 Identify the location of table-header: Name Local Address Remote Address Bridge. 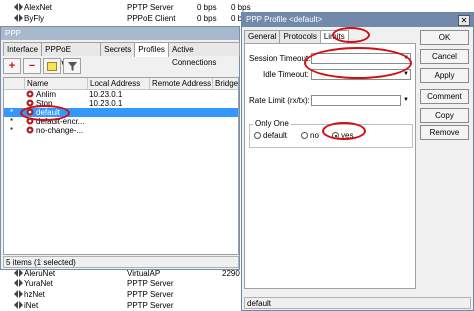
(121, 84).